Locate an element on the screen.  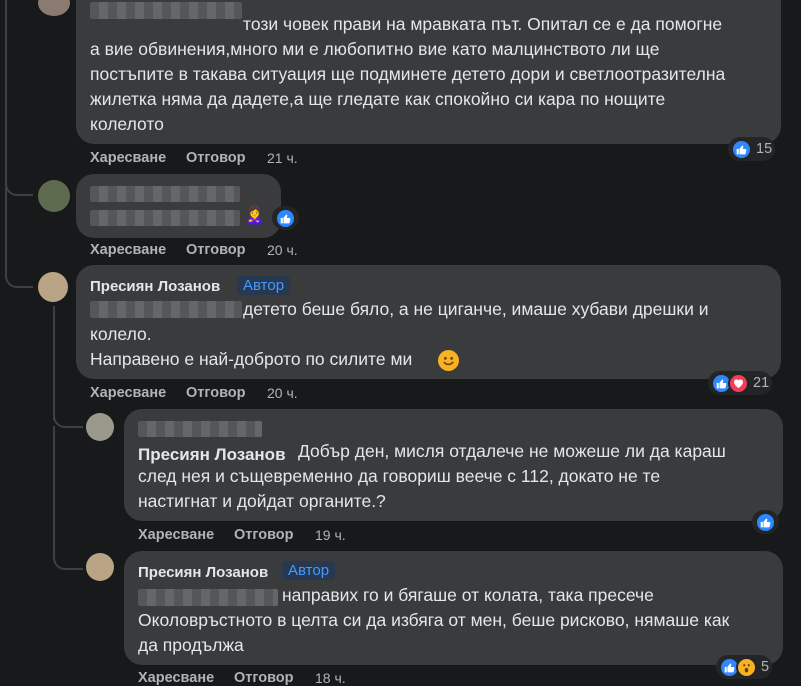
reaction-count: 5 is located at coordinates (765, 667).